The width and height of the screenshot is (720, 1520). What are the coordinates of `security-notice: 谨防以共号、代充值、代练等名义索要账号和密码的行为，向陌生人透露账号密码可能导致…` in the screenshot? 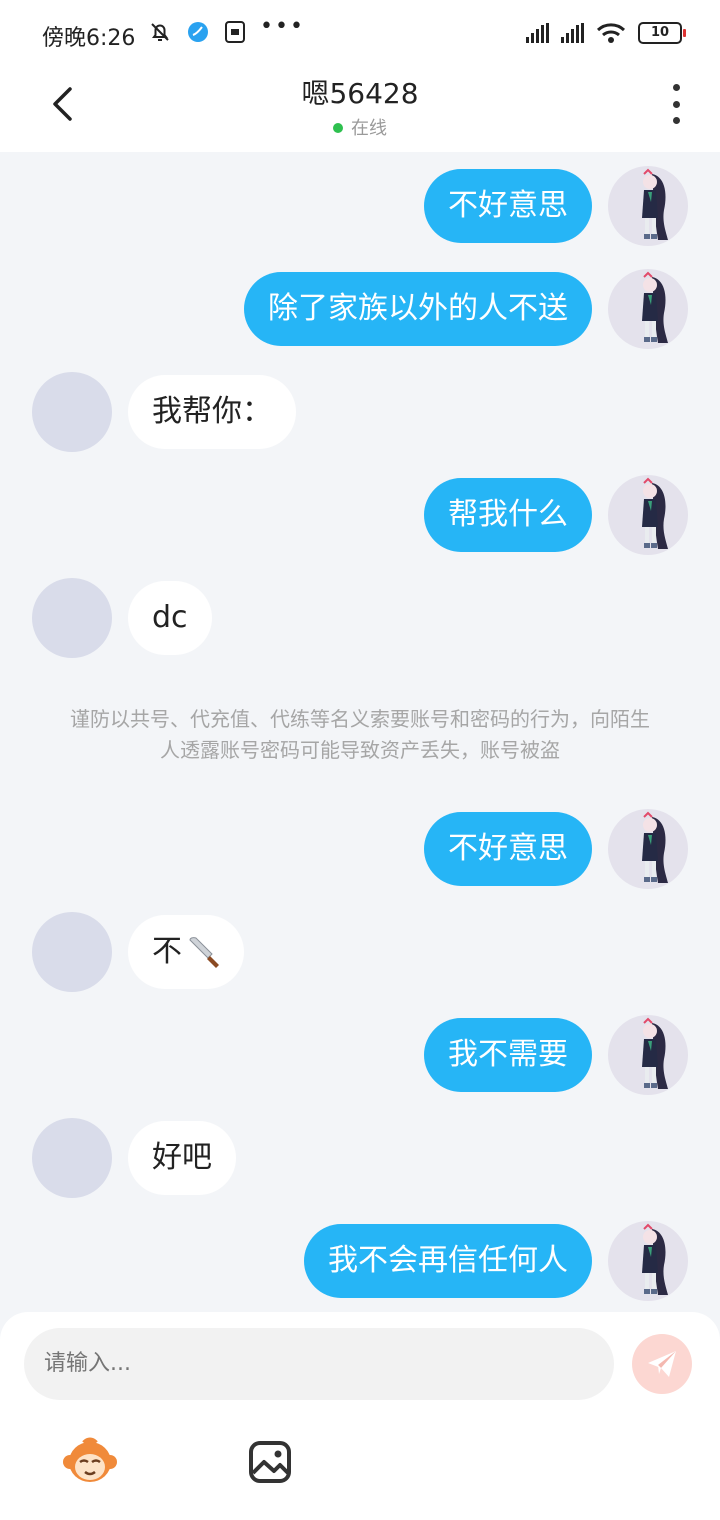 It's located at (360, 734).